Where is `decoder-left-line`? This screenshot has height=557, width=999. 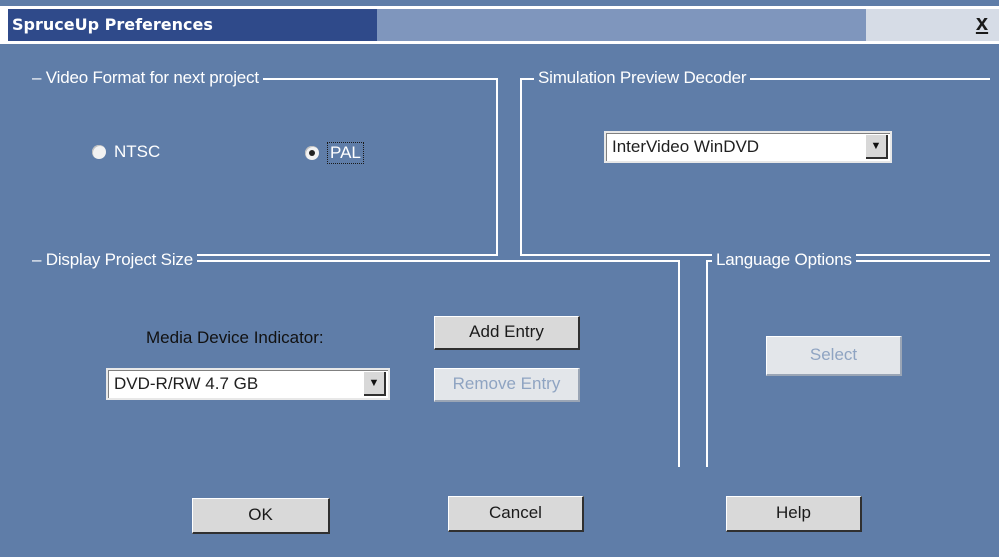
decoder-left-line is located at coordinates (521, 167).